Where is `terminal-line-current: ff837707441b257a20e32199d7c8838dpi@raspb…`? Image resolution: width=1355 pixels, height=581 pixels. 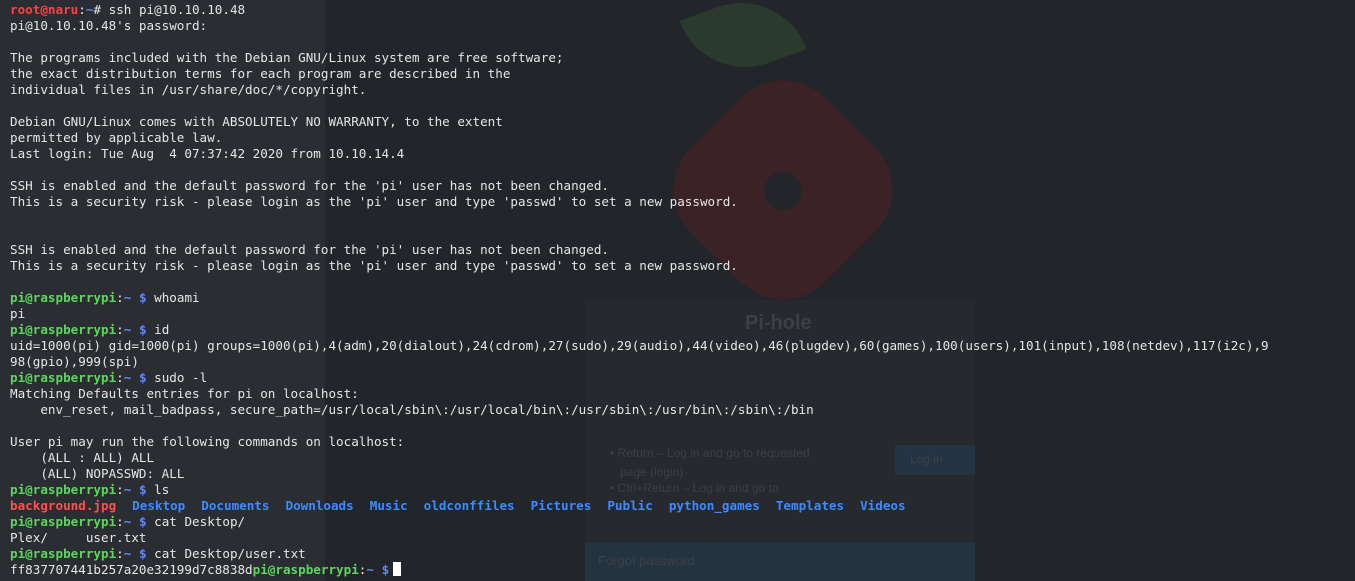
terminal-line-current: ff837707441b257a20e32199d7c8838dpi@raspb… is located at coordinates (682, 570).